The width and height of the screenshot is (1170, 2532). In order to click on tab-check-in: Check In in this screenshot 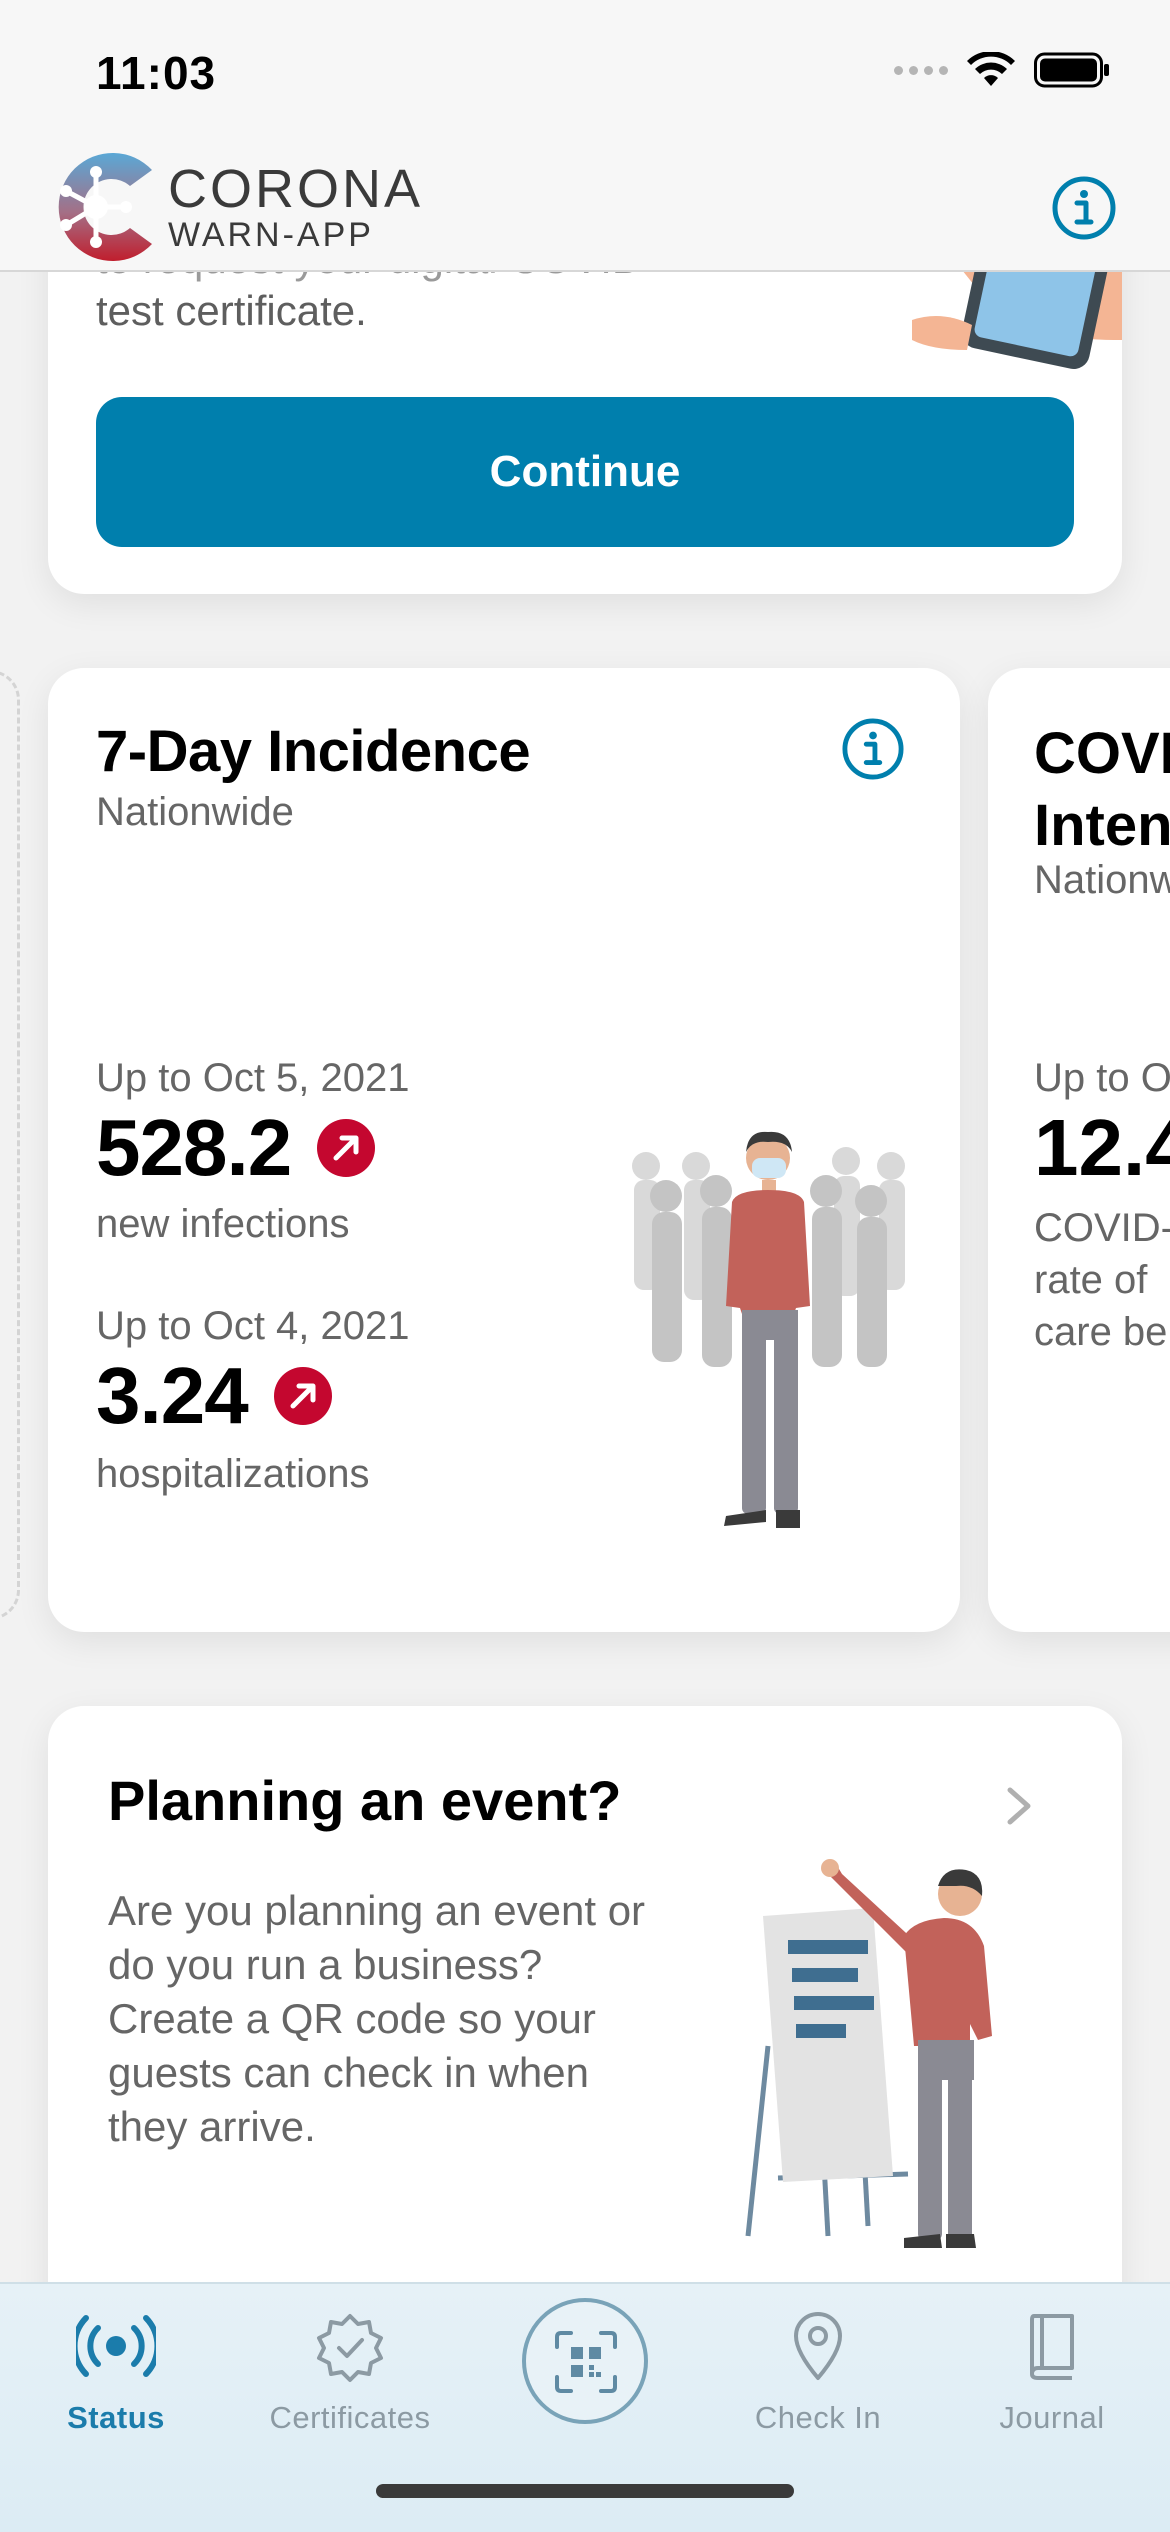, I will do `click(818, 2371)`.